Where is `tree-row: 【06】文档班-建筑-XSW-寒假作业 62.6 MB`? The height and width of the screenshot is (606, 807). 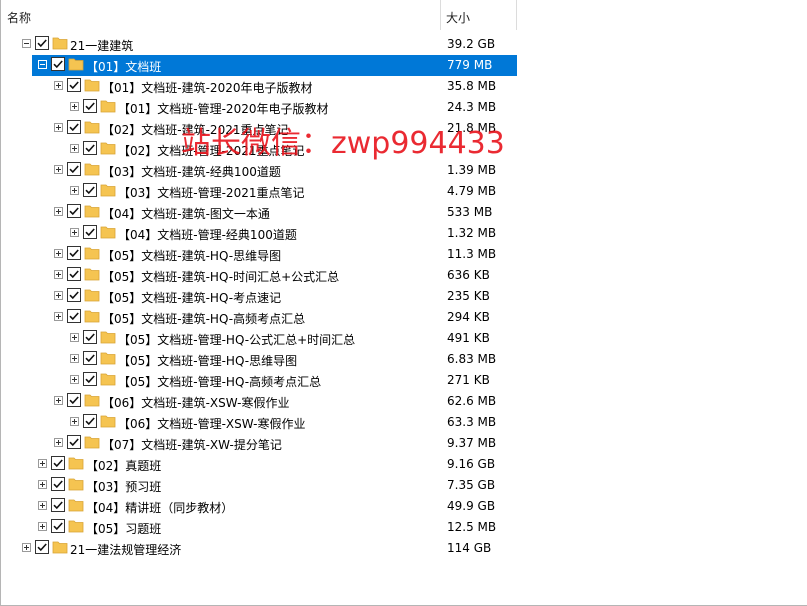
tree-row: 【06】文档班-建筑-XSW-寒假作业 62.6 MB is located at coordinates (404, 401).